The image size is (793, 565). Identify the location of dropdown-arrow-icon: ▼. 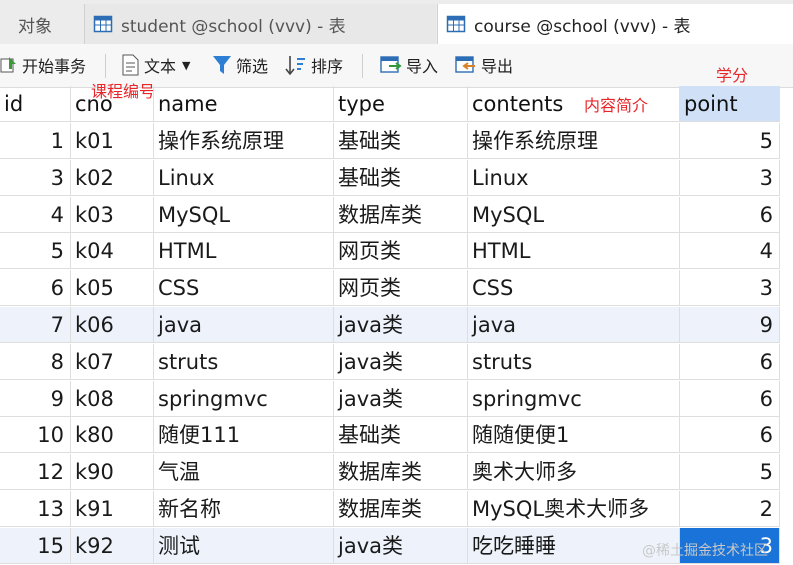
(186, 65).